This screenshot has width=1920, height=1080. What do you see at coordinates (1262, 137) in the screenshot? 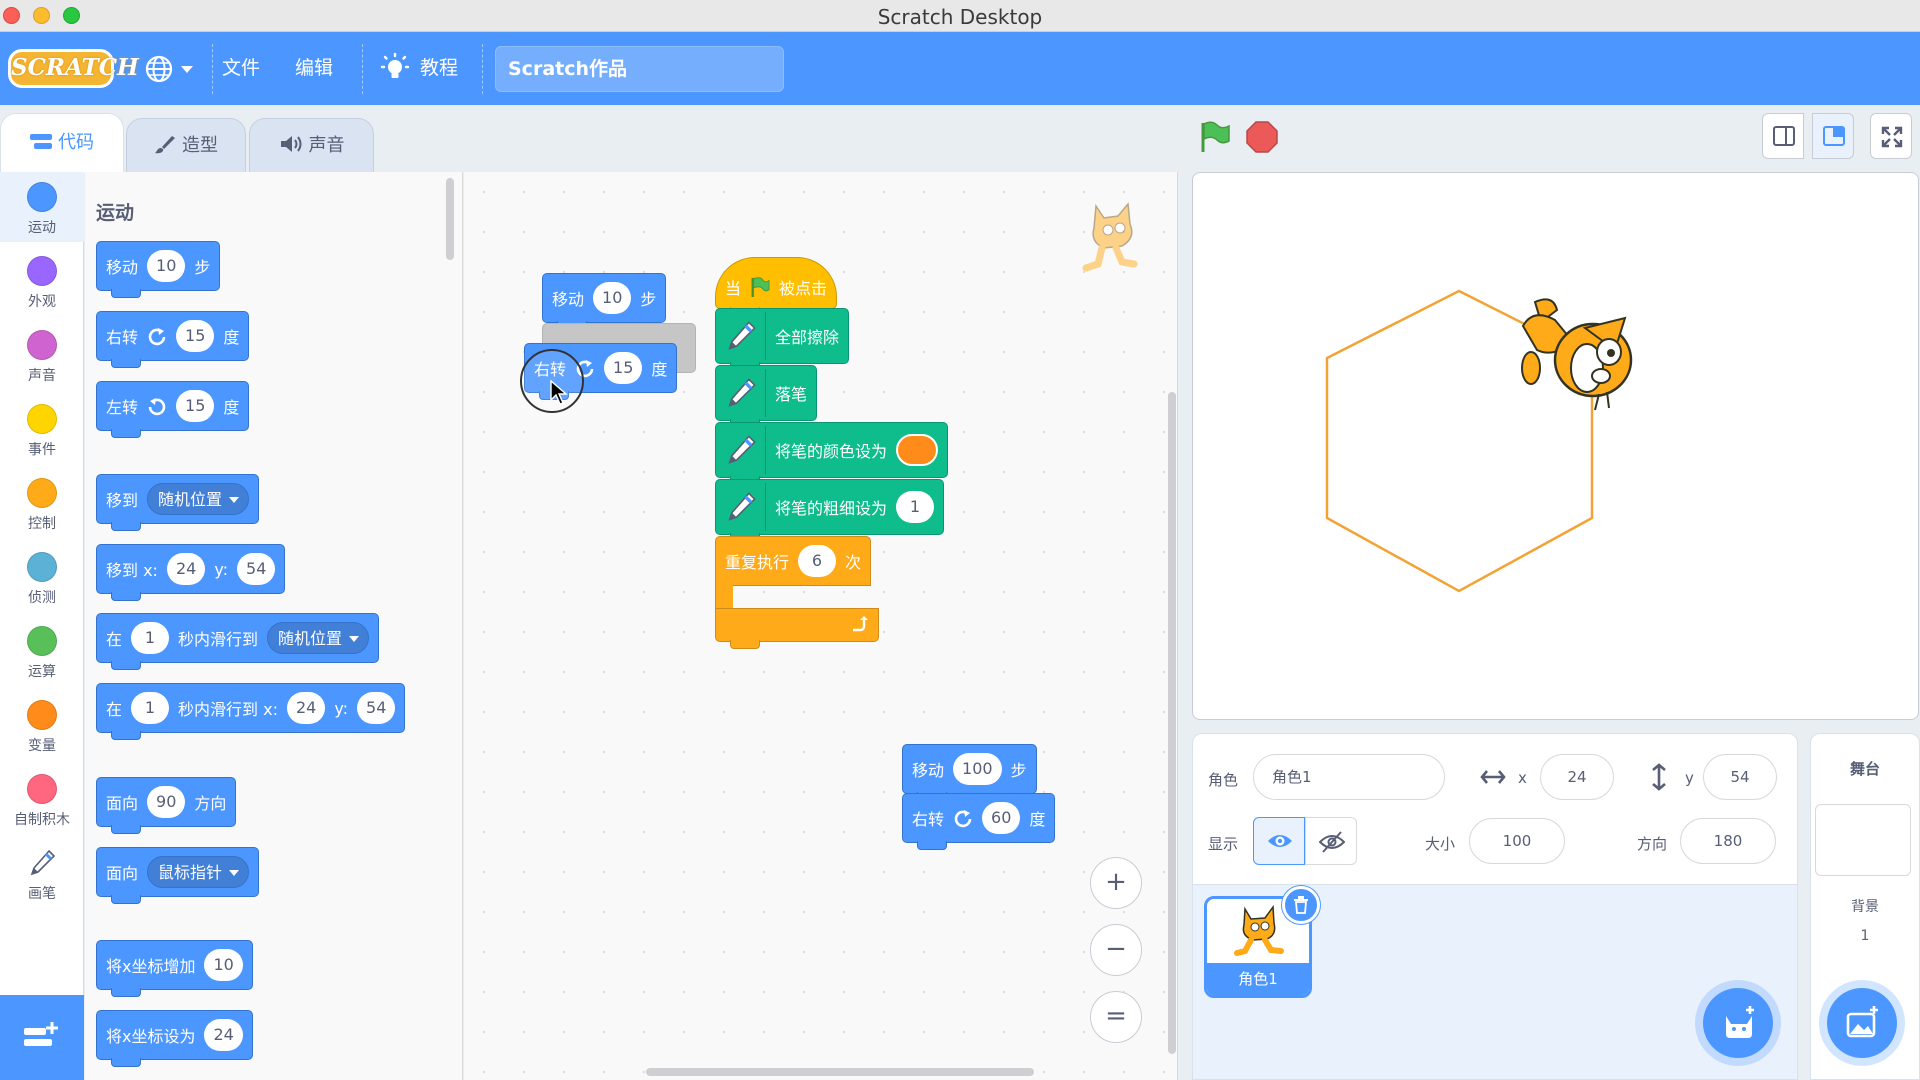
I see `stop-button` at bounding box center [1262, 137].